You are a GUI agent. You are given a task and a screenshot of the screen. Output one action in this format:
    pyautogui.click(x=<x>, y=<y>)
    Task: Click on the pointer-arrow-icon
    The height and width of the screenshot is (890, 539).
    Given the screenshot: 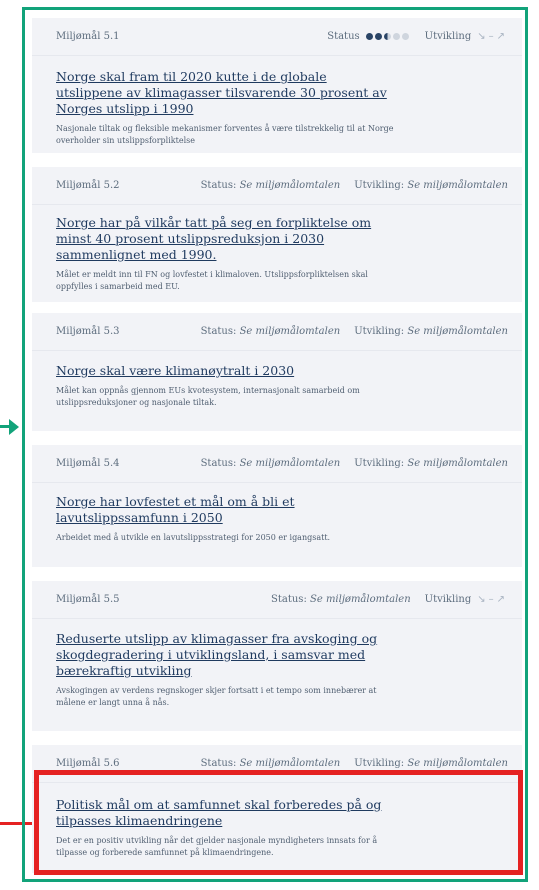 What is the action you would take?
    pyautogui.click(x=14, y=427)
    